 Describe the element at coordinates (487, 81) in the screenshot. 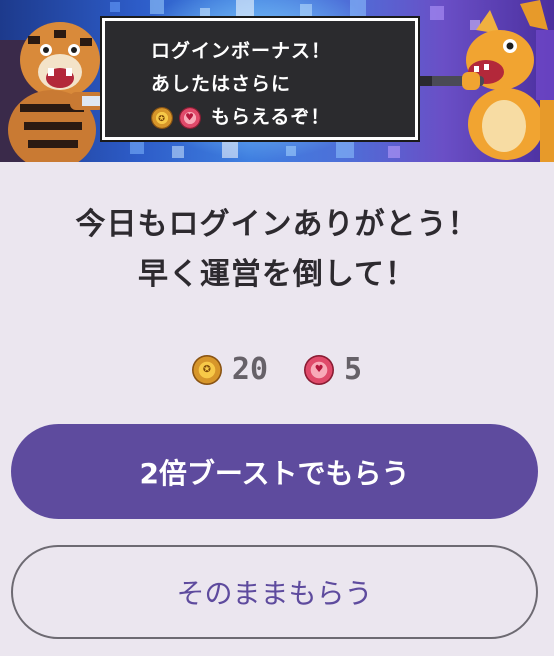

I see `dragon-character-illustration` at that location.